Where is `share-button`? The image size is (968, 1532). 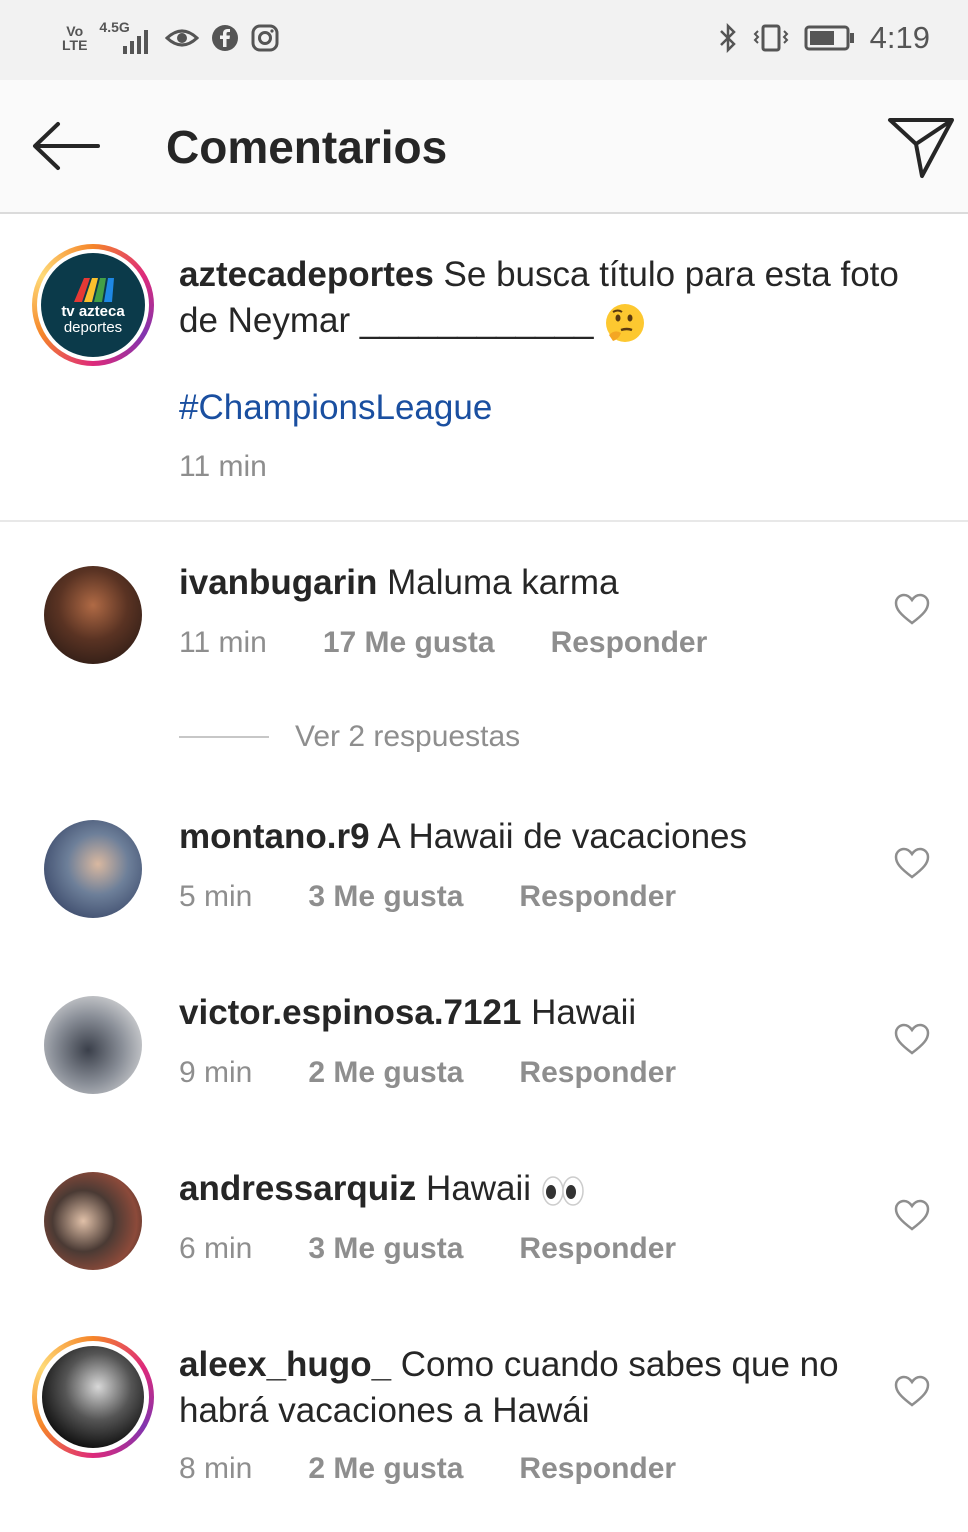
share-button is located at coordinates (921, 147).